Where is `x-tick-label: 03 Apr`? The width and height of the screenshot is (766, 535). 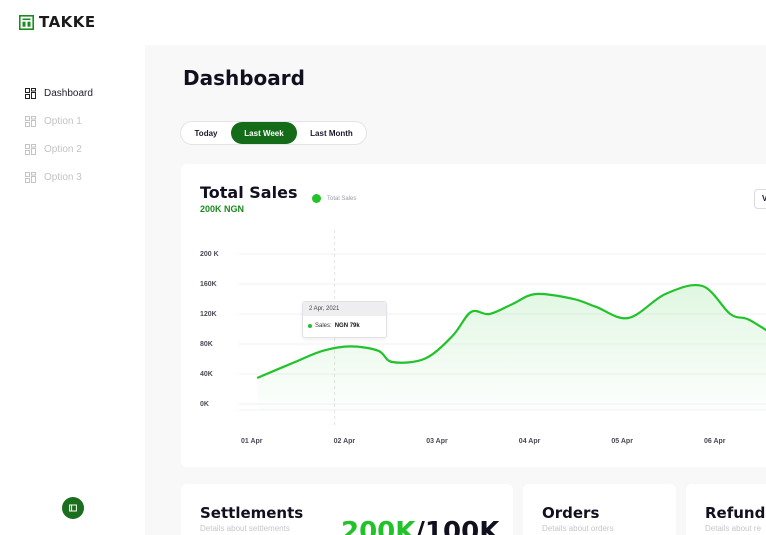
x-tick-label: 03 Apr is located at coordinates (437, 441).